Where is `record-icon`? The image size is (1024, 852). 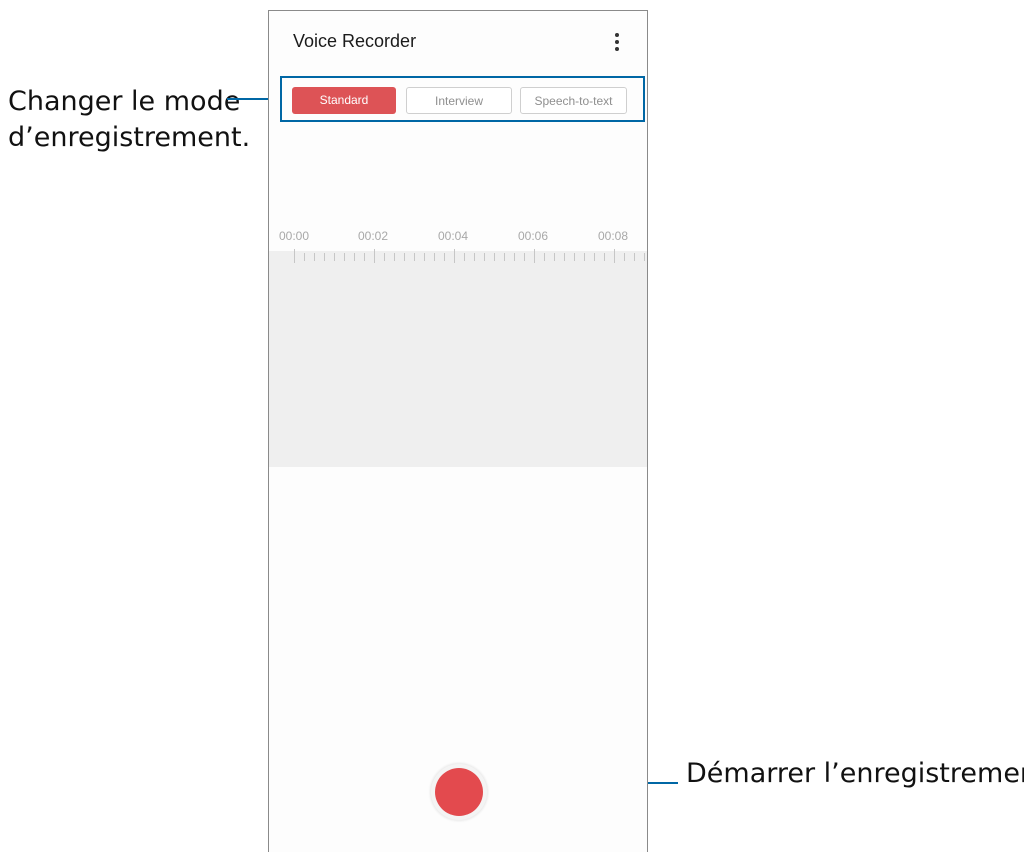
record-icon is located at coordinates (459, 792).